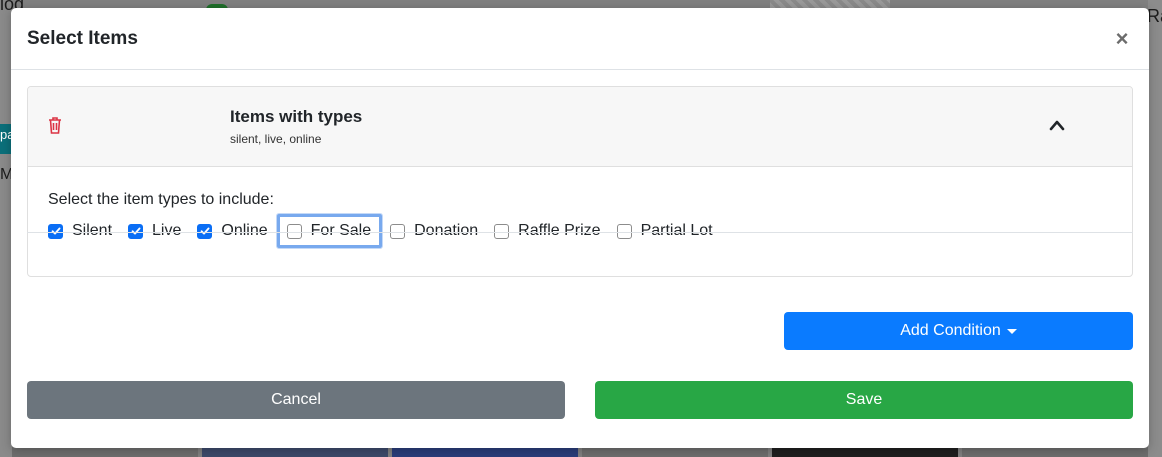 The width and height of the screenshot is (1162, 457). Describe the element at coordinates (276, 139) in the screenshot. I see `condition-card-subtitle: silent, live, online` at that location.